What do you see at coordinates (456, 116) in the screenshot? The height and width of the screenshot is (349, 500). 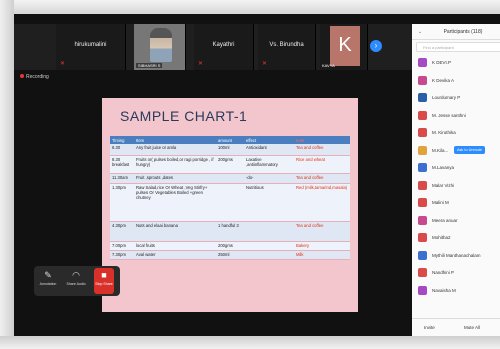 I see `participant-list-item: M. Jesse santhni` at bounding box center [456, 116].